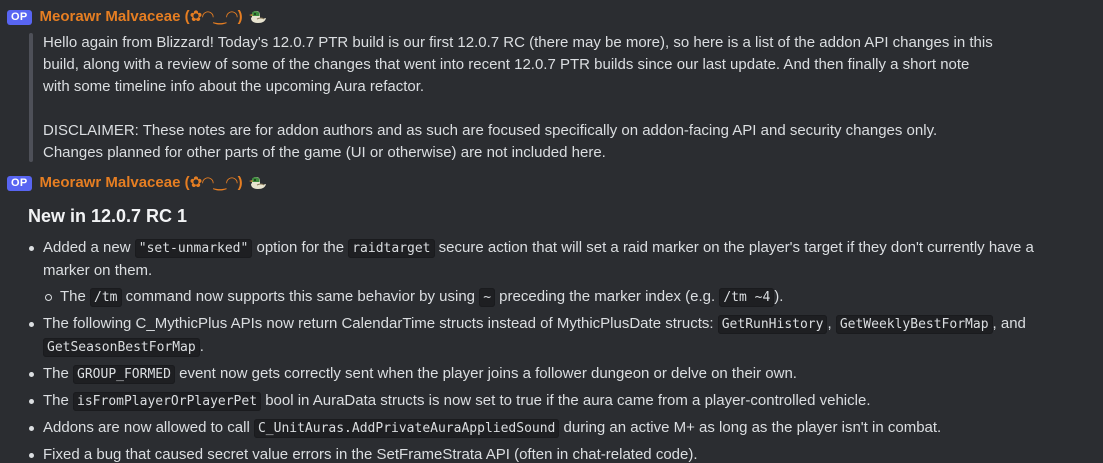  What do you see at coordinates (300, 247) in the screenshot?
I see `list-item-text: option for the` at bounding box center [300, 247].